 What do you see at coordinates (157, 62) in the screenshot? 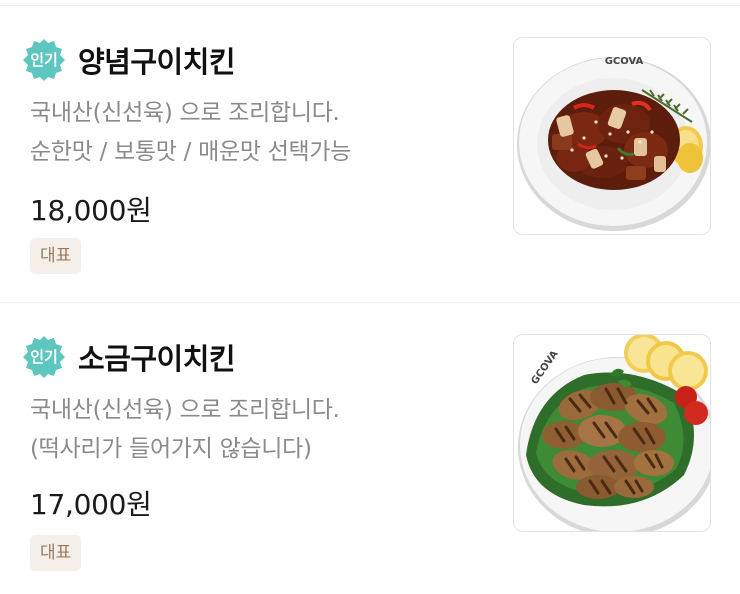
I see `menu-item-name: 양념구이치킨` at bounding box center [157, 62].